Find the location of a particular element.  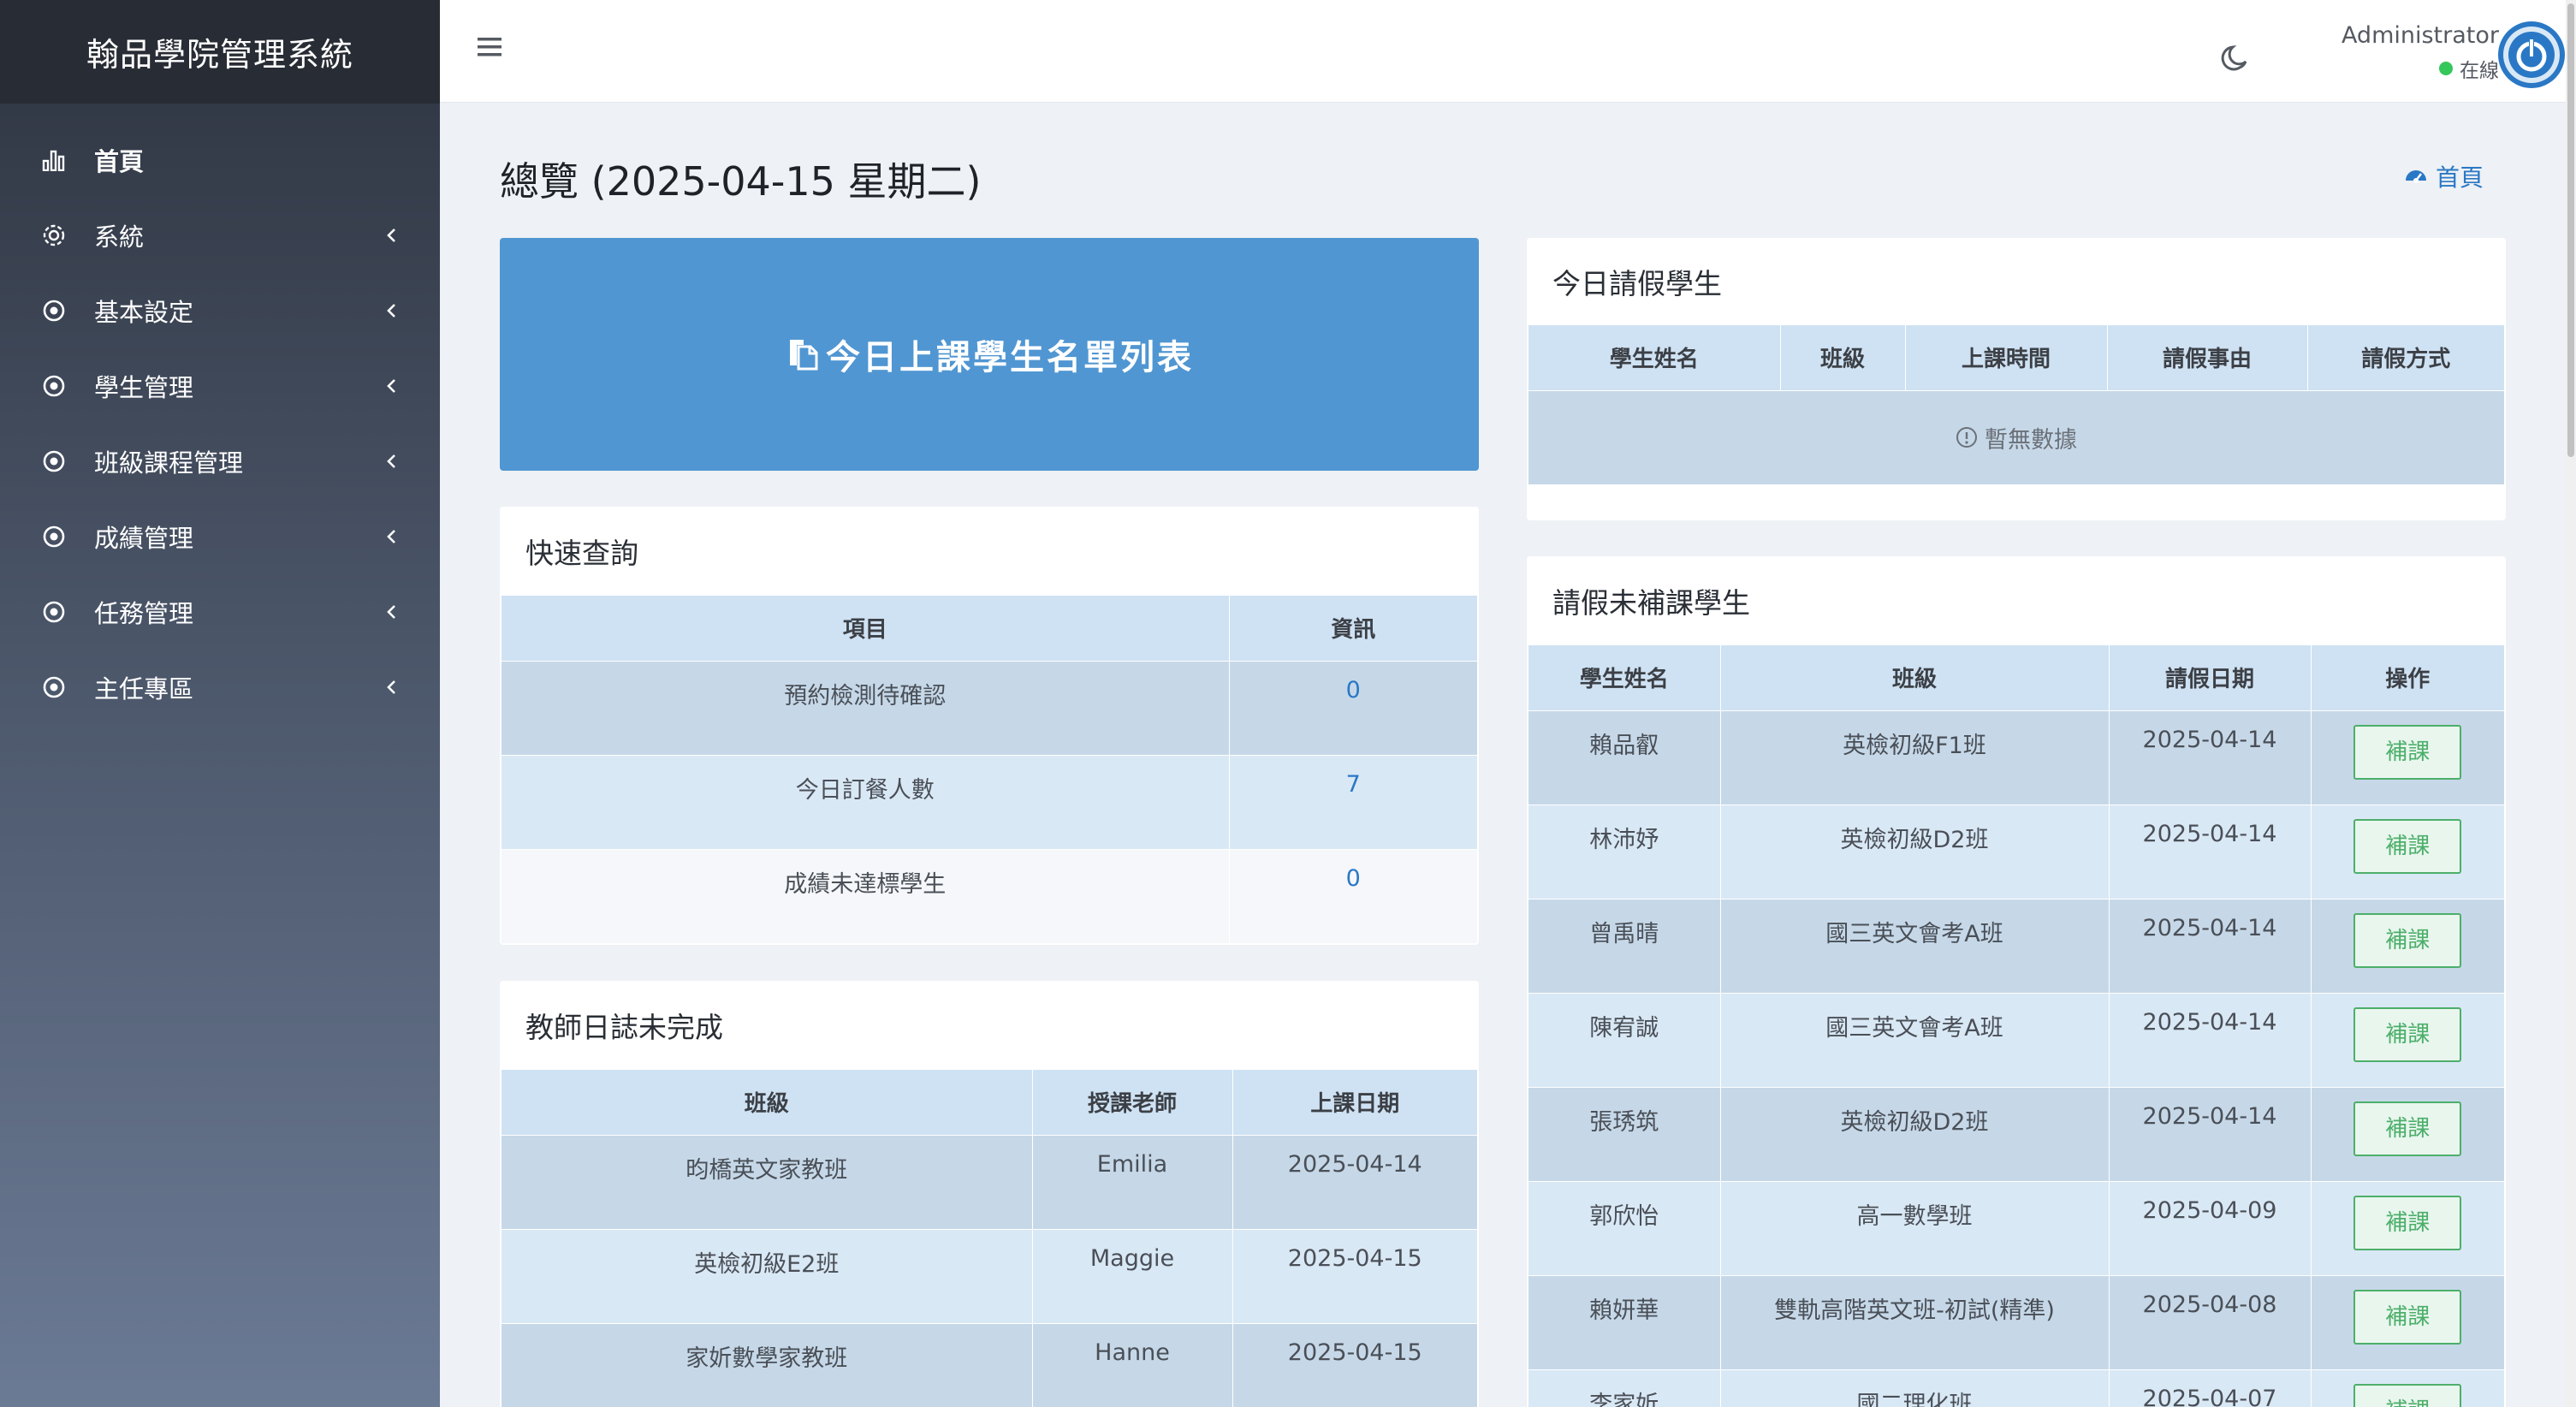

user-info: Administrator 在線 is located at coordinates (2420, 52).